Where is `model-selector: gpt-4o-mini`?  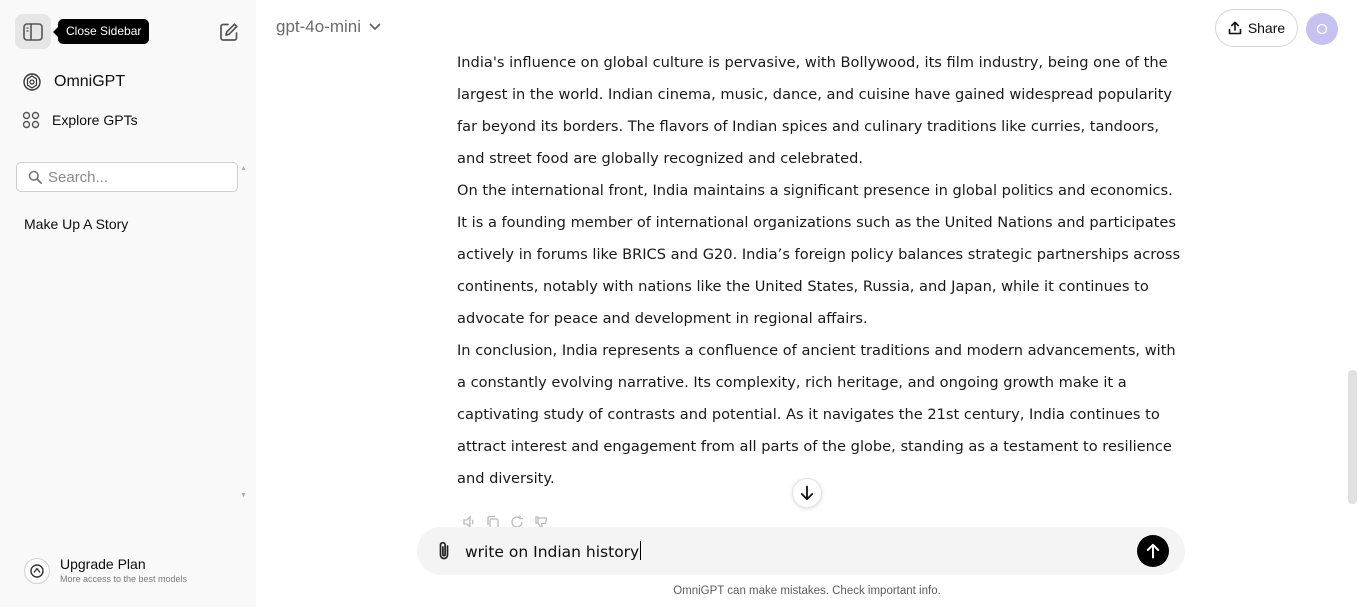 model-selector: gpt-4o-mini is located at coordinates (328, 27).